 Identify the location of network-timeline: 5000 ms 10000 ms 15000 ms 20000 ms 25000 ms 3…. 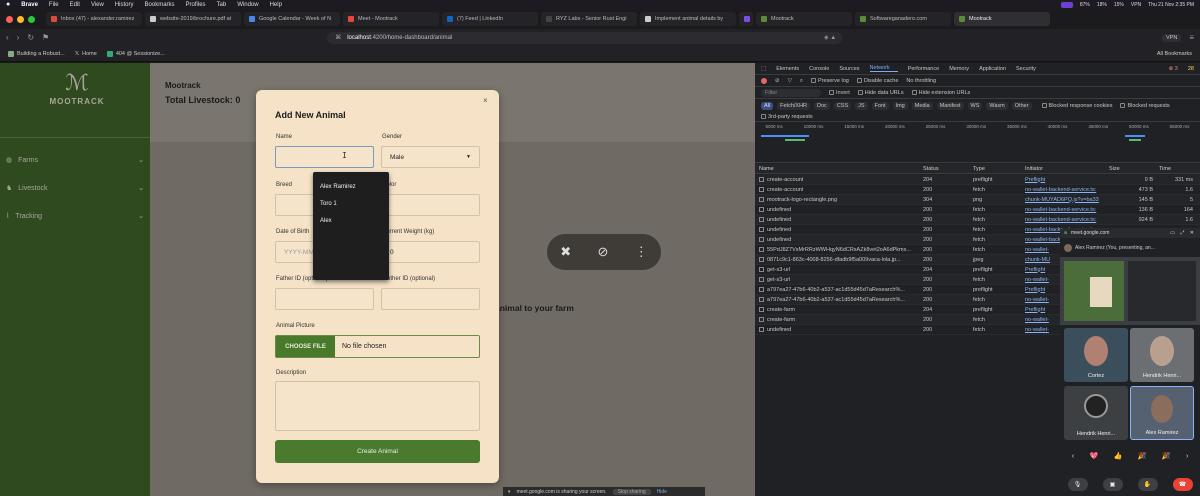
(977, 143).